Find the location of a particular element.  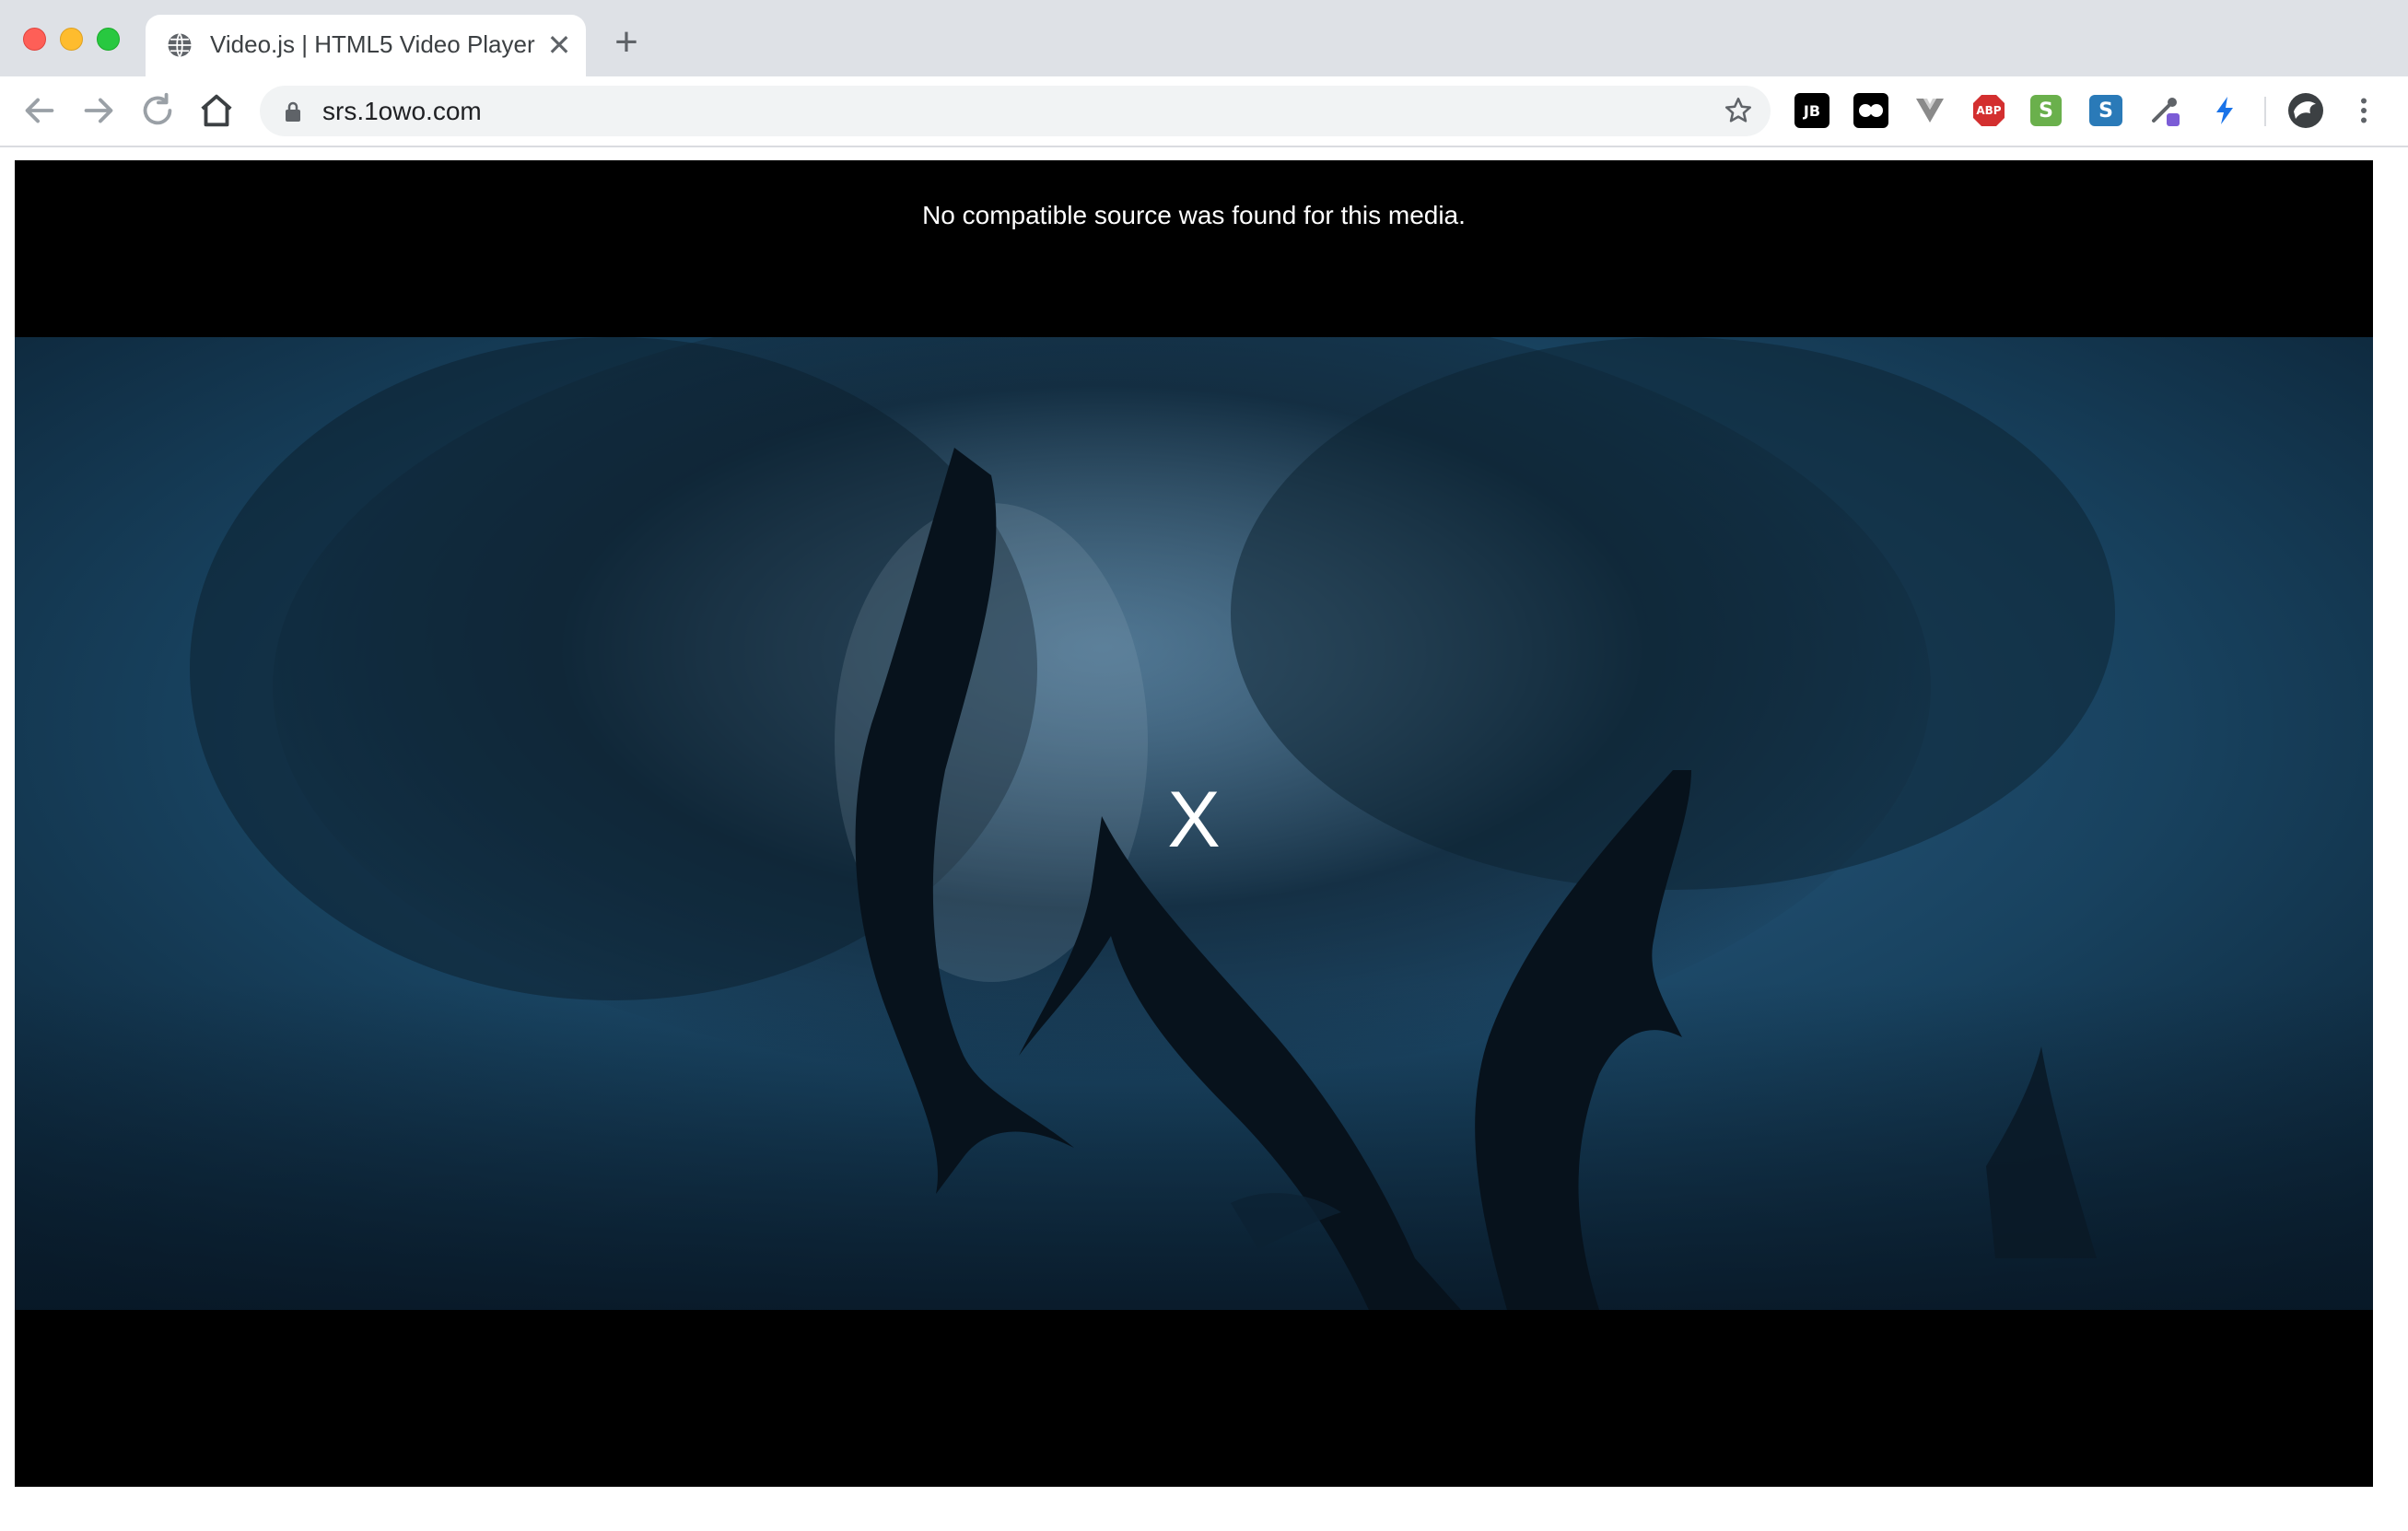

vue-icon is located at coordinates (1930, 111).